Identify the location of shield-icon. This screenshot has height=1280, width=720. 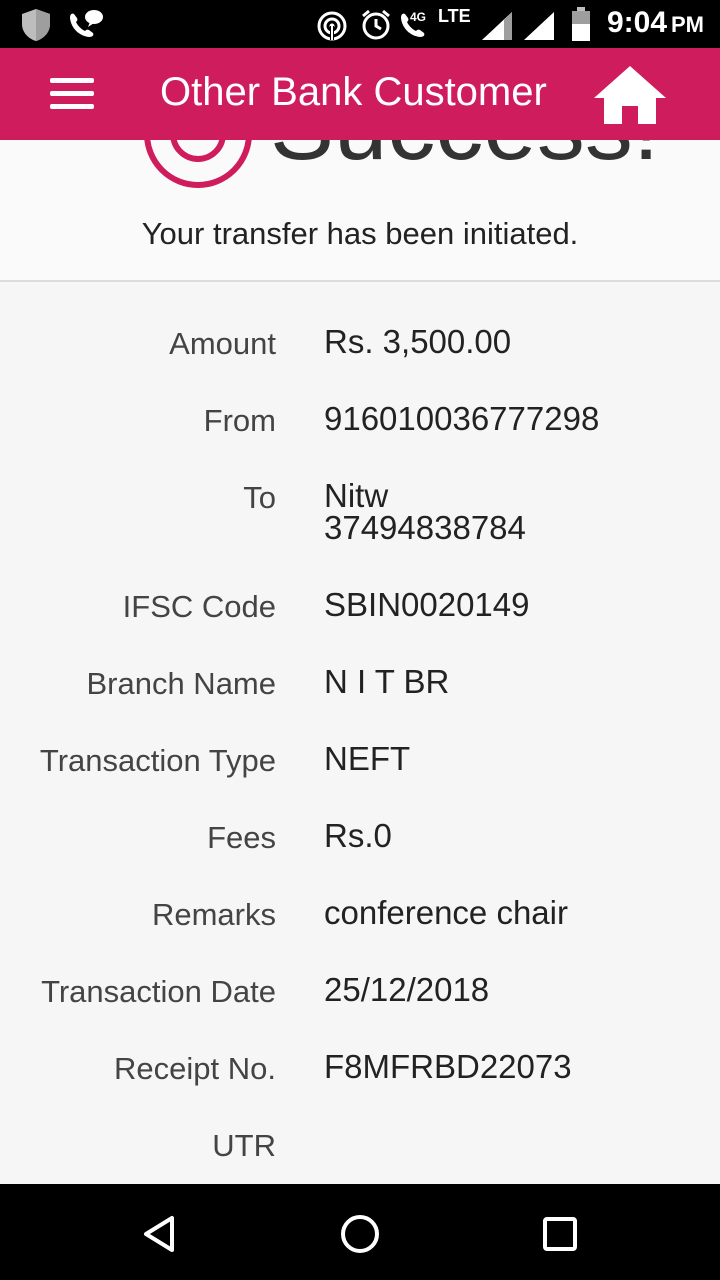
(36, 25).